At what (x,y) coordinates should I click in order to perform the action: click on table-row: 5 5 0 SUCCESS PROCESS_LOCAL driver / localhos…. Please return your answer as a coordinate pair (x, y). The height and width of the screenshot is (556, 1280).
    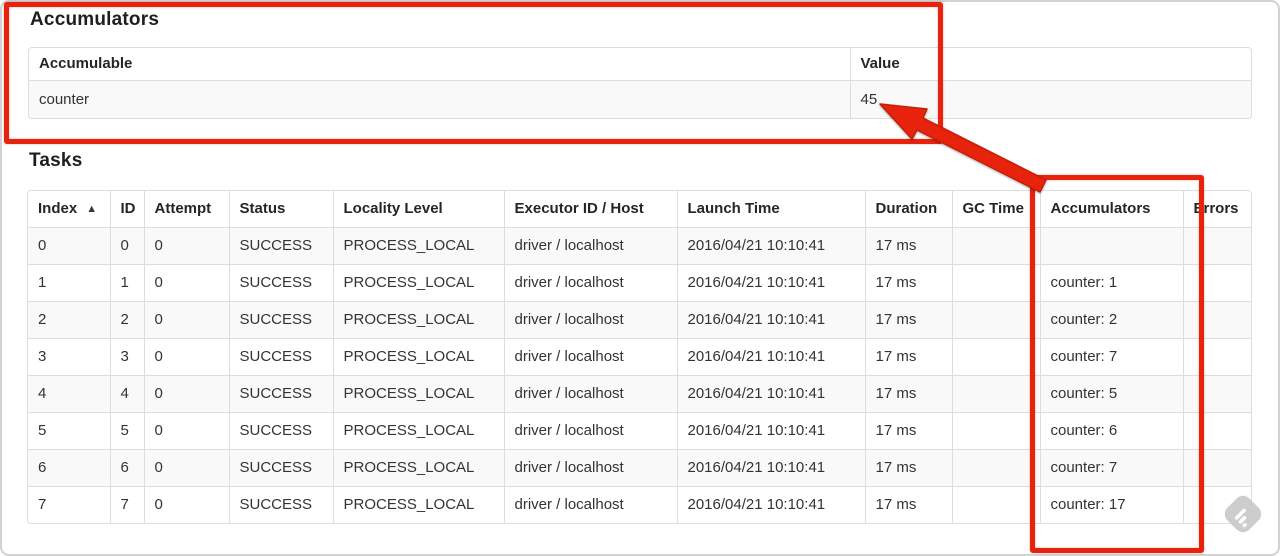
    Looking at the image, I should click on (639, 430).